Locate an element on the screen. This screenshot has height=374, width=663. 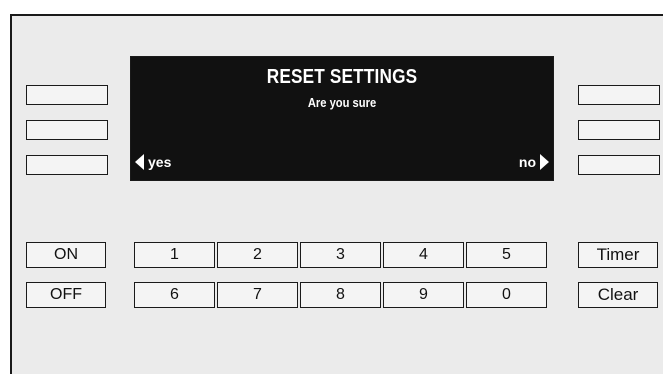
no-label: no is located at coordinates (527, 162).